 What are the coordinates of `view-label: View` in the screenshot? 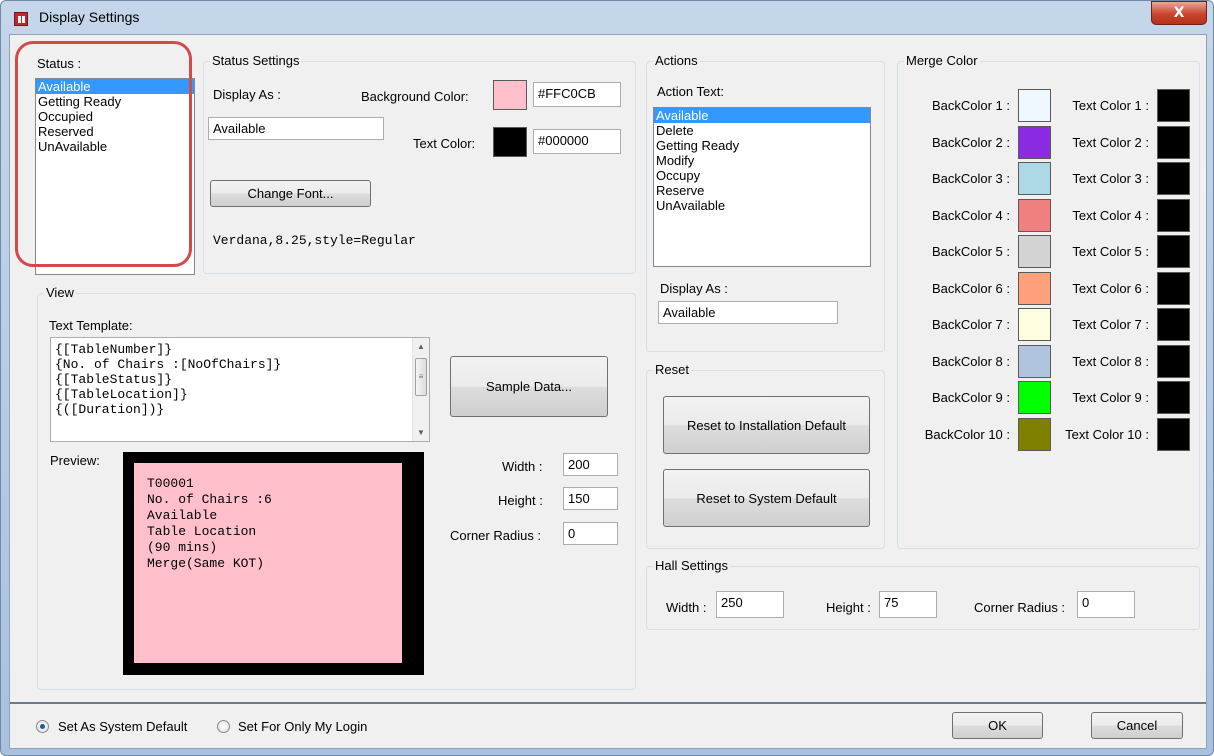 It's located at (60, 293).